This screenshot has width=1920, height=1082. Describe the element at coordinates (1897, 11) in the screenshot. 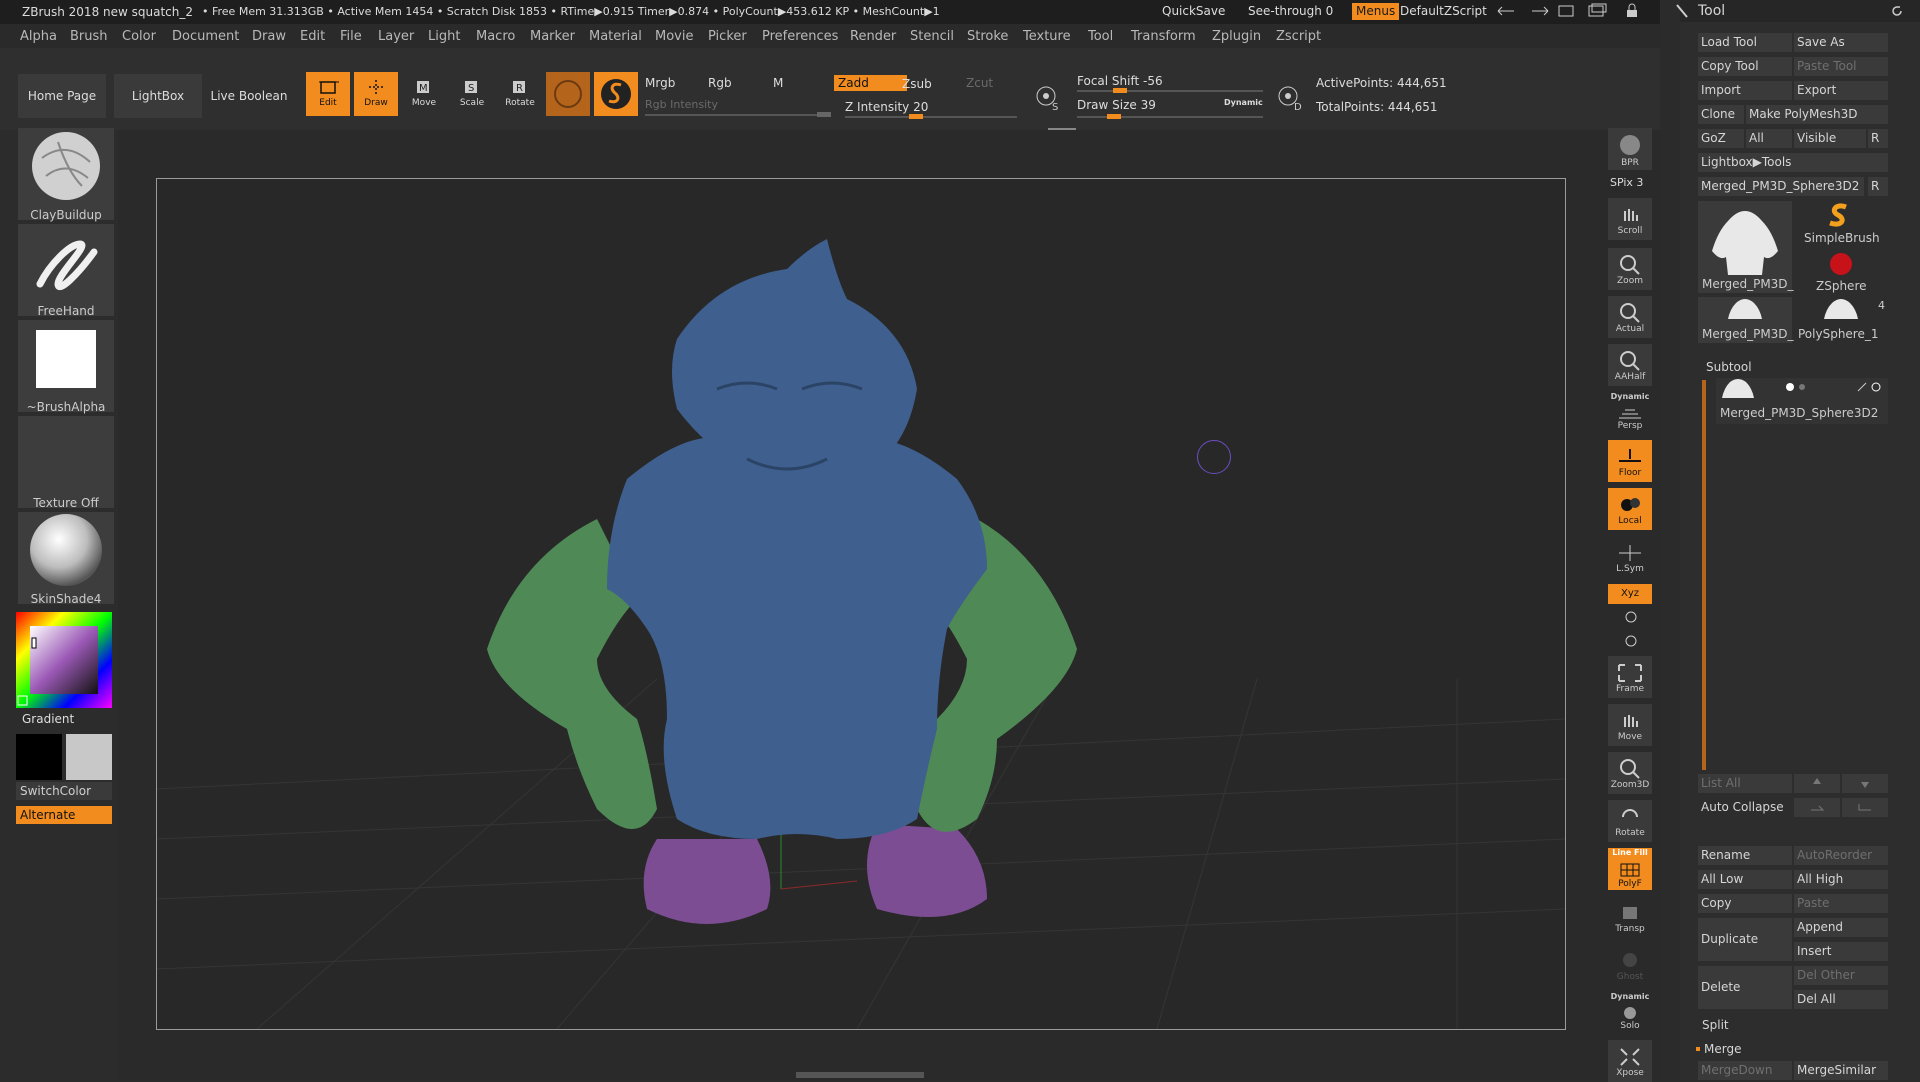

I see `refresh-icon` at that location.